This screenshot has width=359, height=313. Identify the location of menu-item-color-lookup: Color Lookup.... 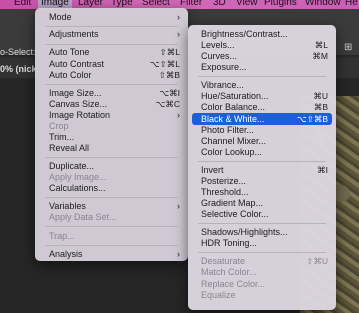
(262, 152).